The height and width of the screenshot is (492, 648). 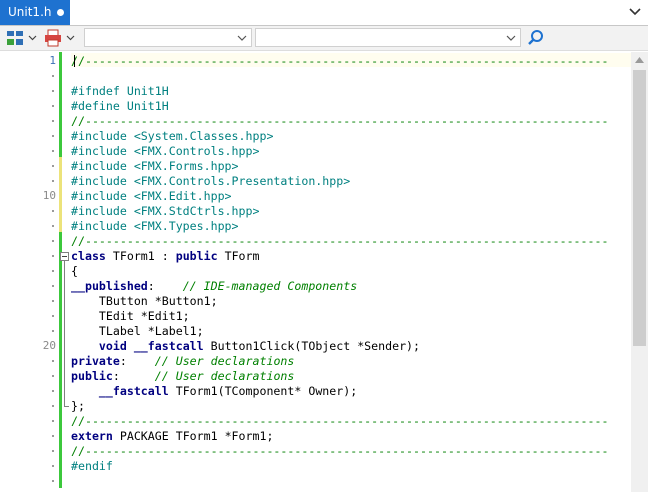 I want to click on code-line: #include <FMX.Edit.hpp>, so click(x=151, y=196).